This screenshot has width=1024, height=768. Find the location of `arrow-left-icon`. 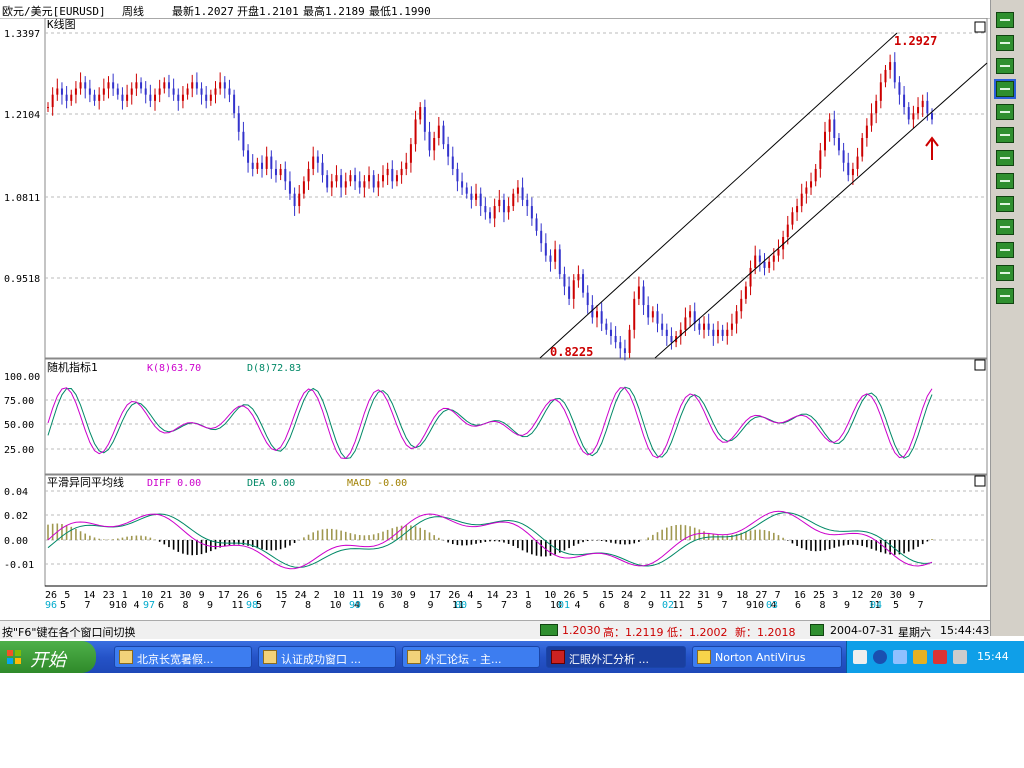

arrow-left-icon is located at coordinates (880, 657).